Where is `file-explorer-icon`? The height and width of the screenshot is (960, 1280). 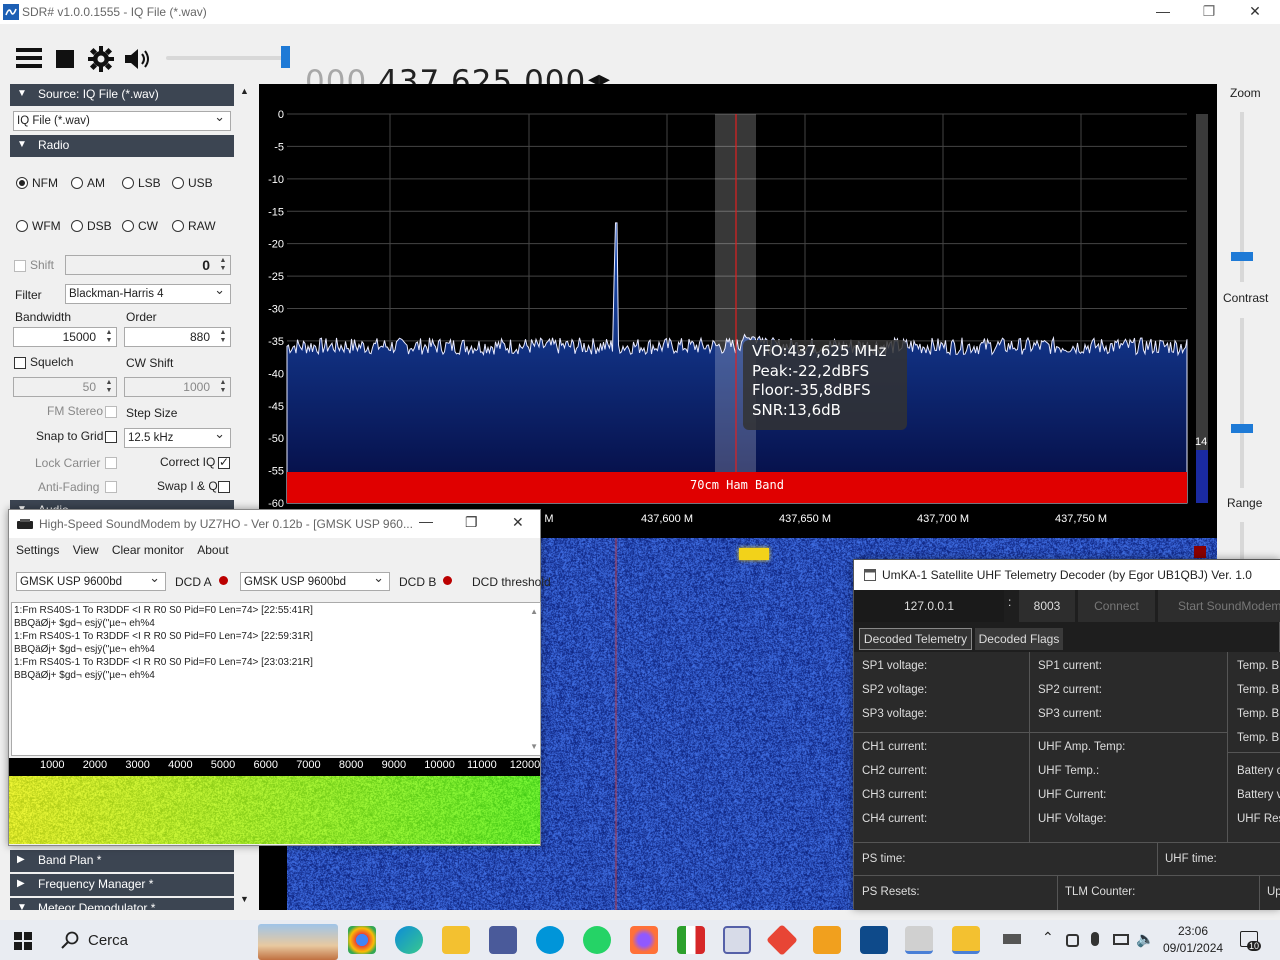 file-explorer-icon is located at coordinates (456, 940).